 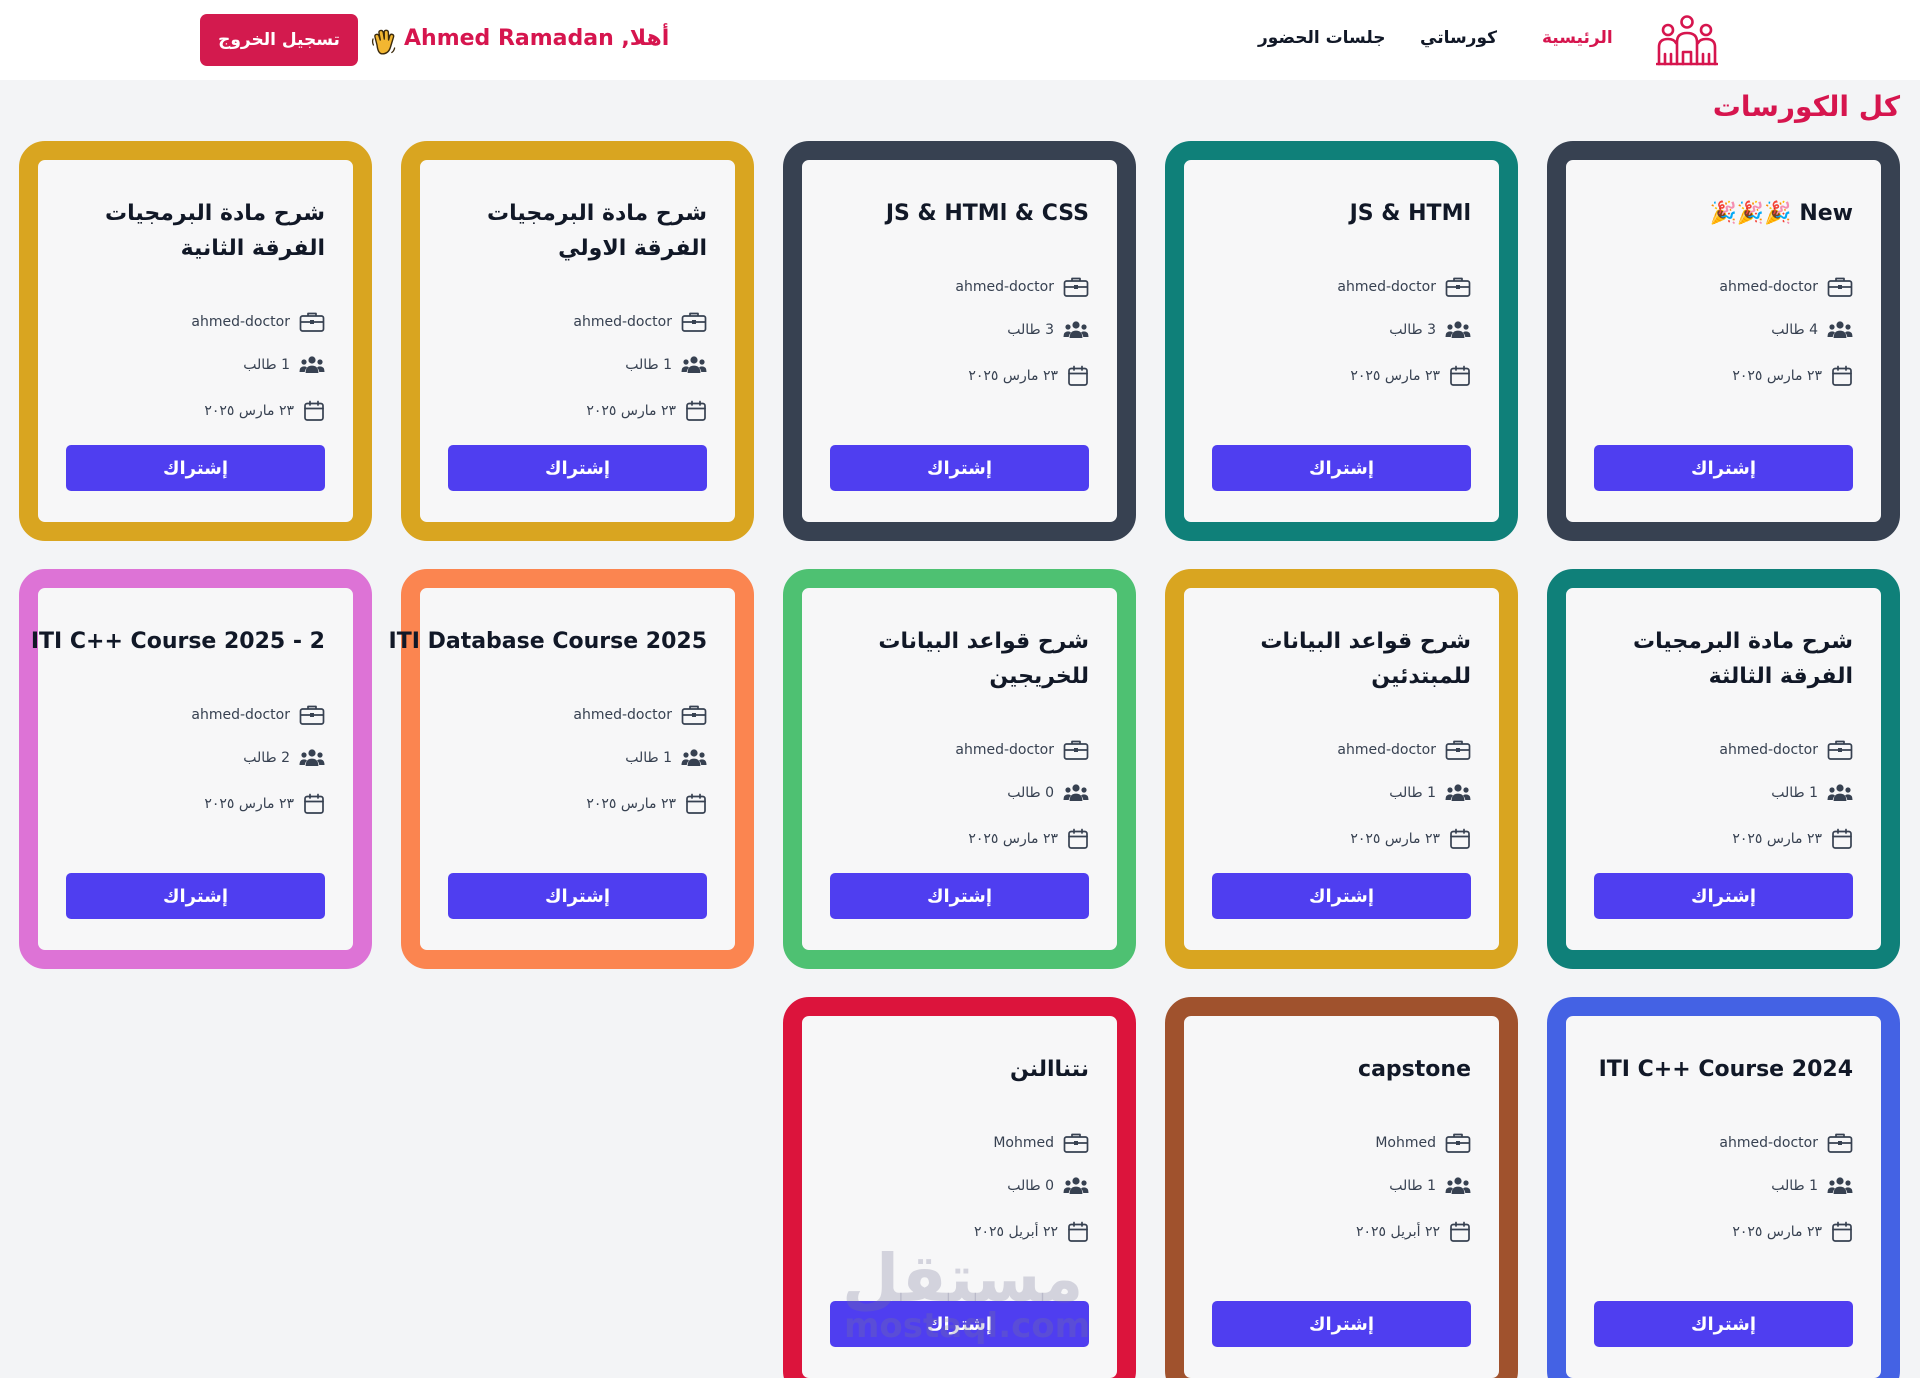 What do you see at coordinates (177, 641) in the screenshot?
I see `course-title: ITI C++ Course 2025 - 2` at bounding box center [177, 641].